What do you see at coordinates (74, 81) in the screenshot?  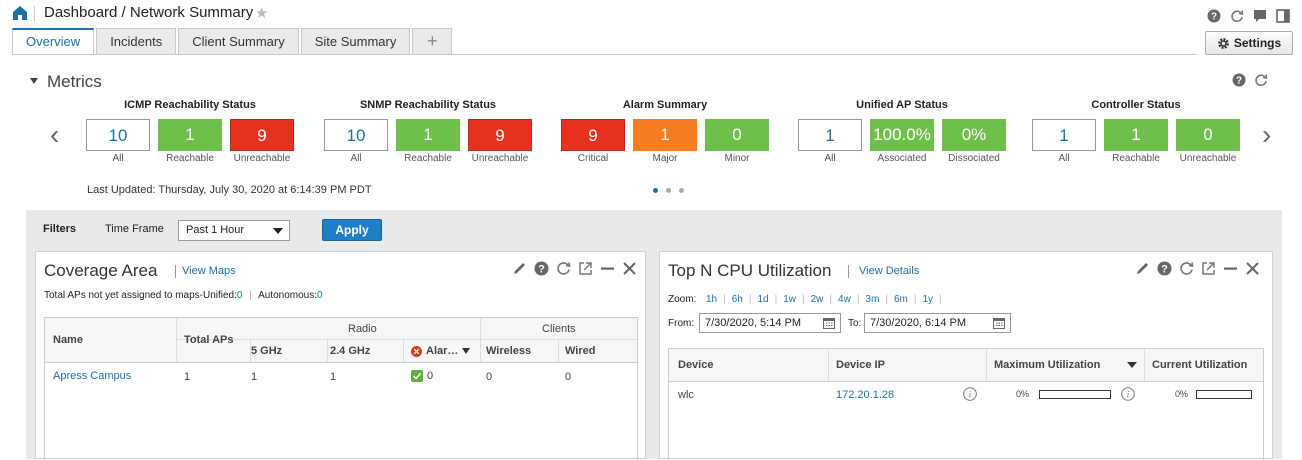 I see `metrics-title: Metrics` at bounding box center [74, 81].